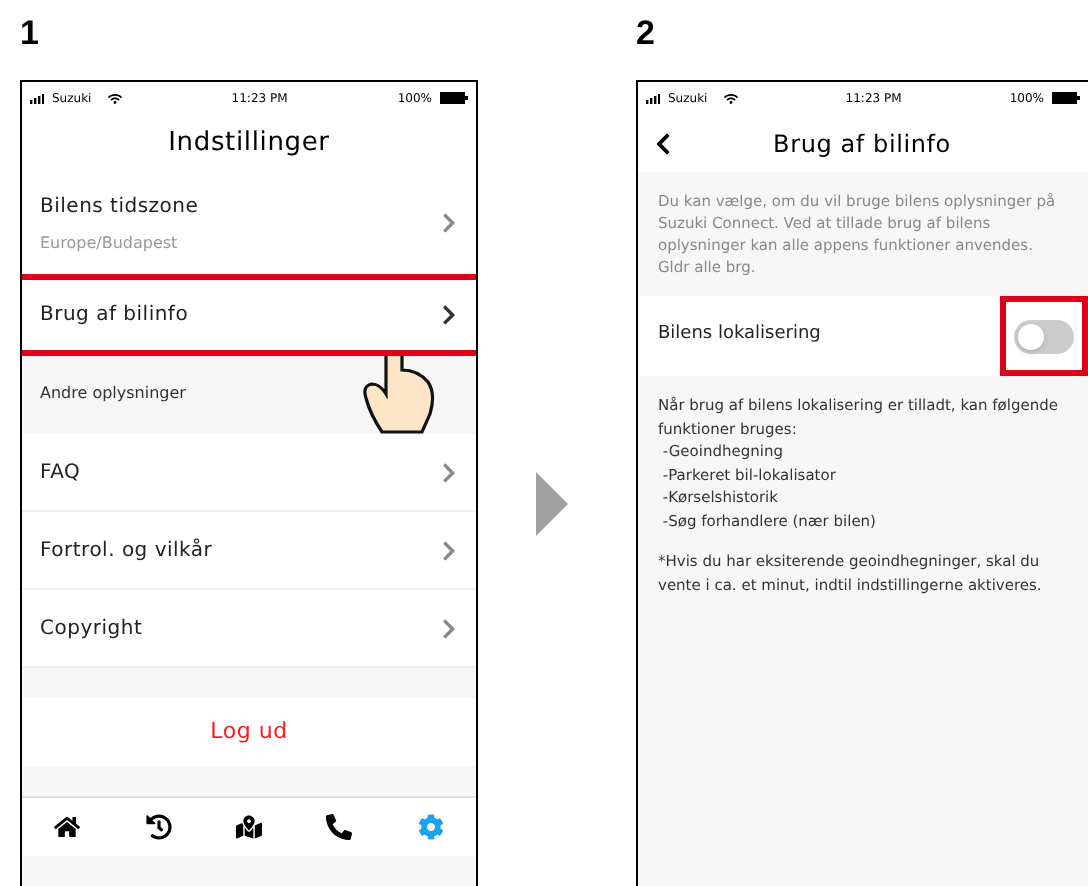 The height and width of the screenshot is (886, 1088). Describe the element at coordinates (249, 224) in the screenshot. I see `settings-row: Bilens tidszone Europe/Budapest` at that location.